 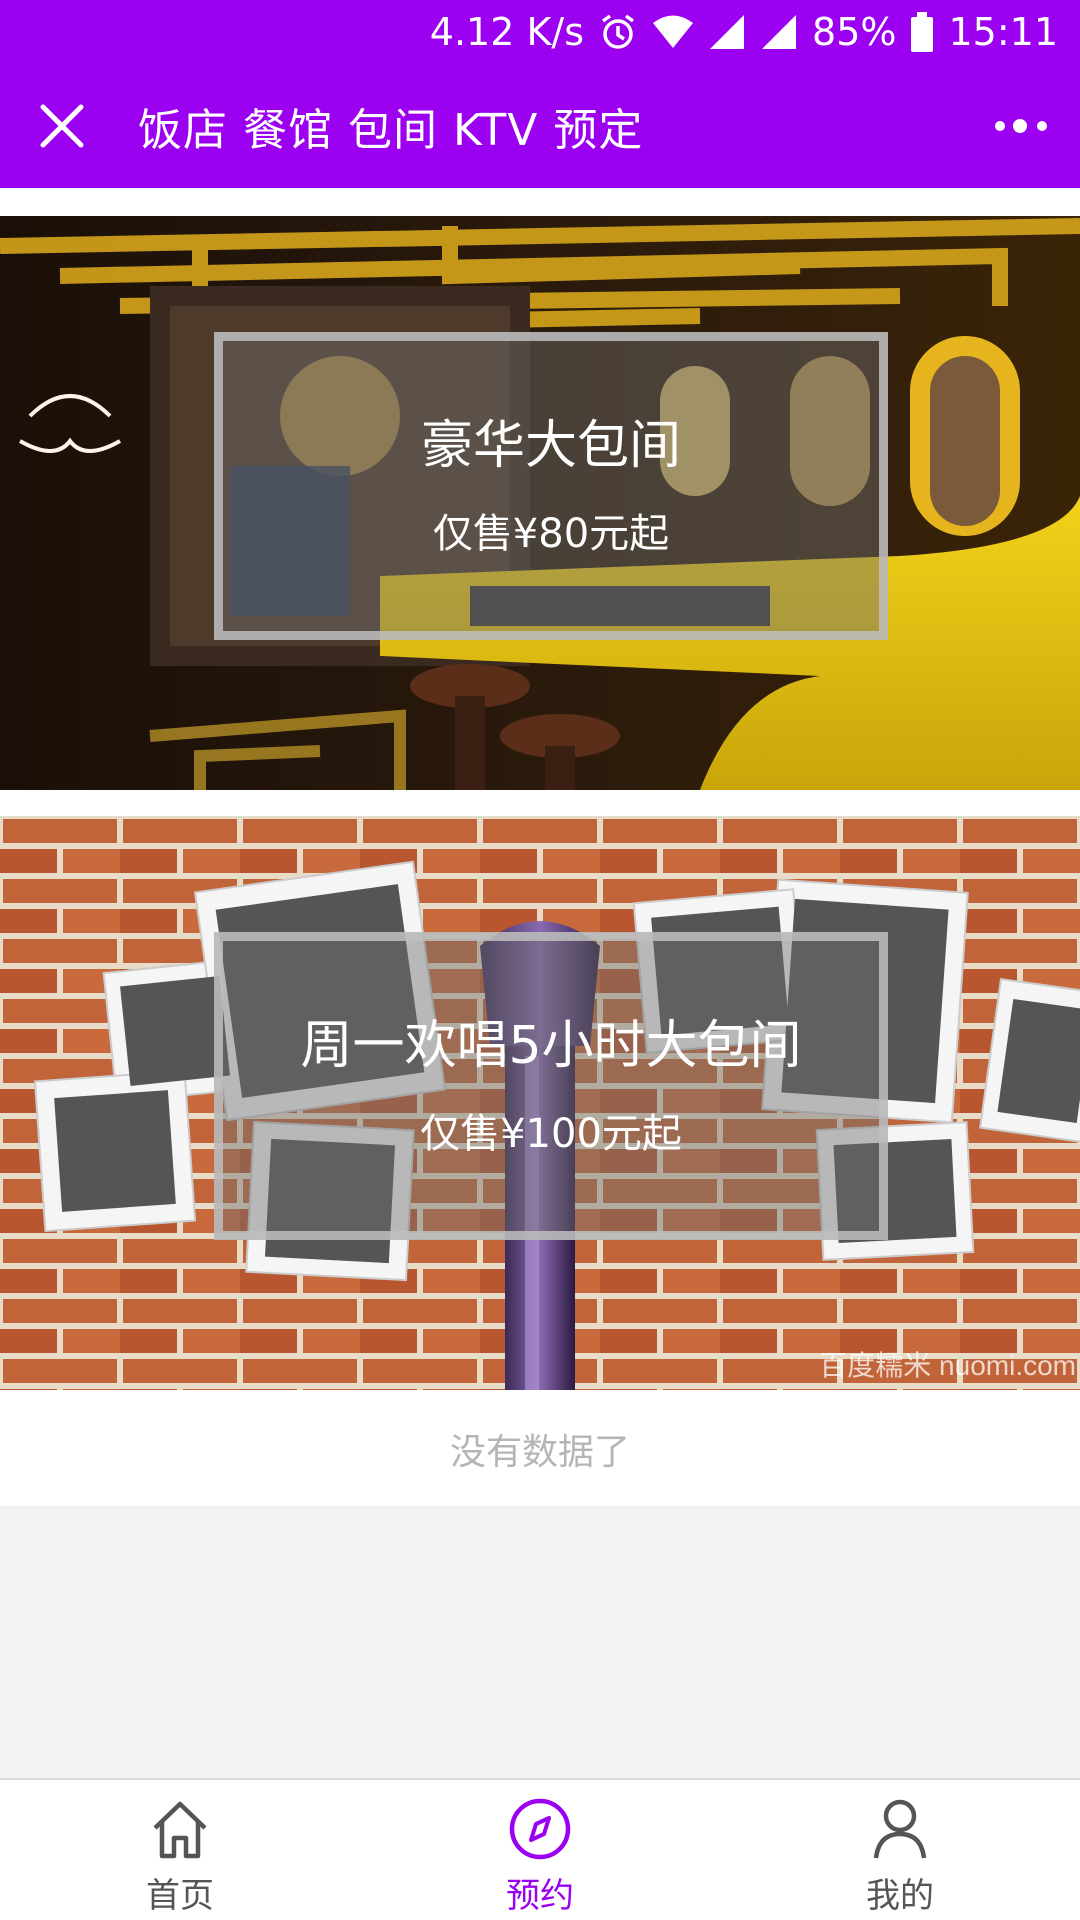 I want to click on tab-booking: 预约, so click(x=540, y=1850).